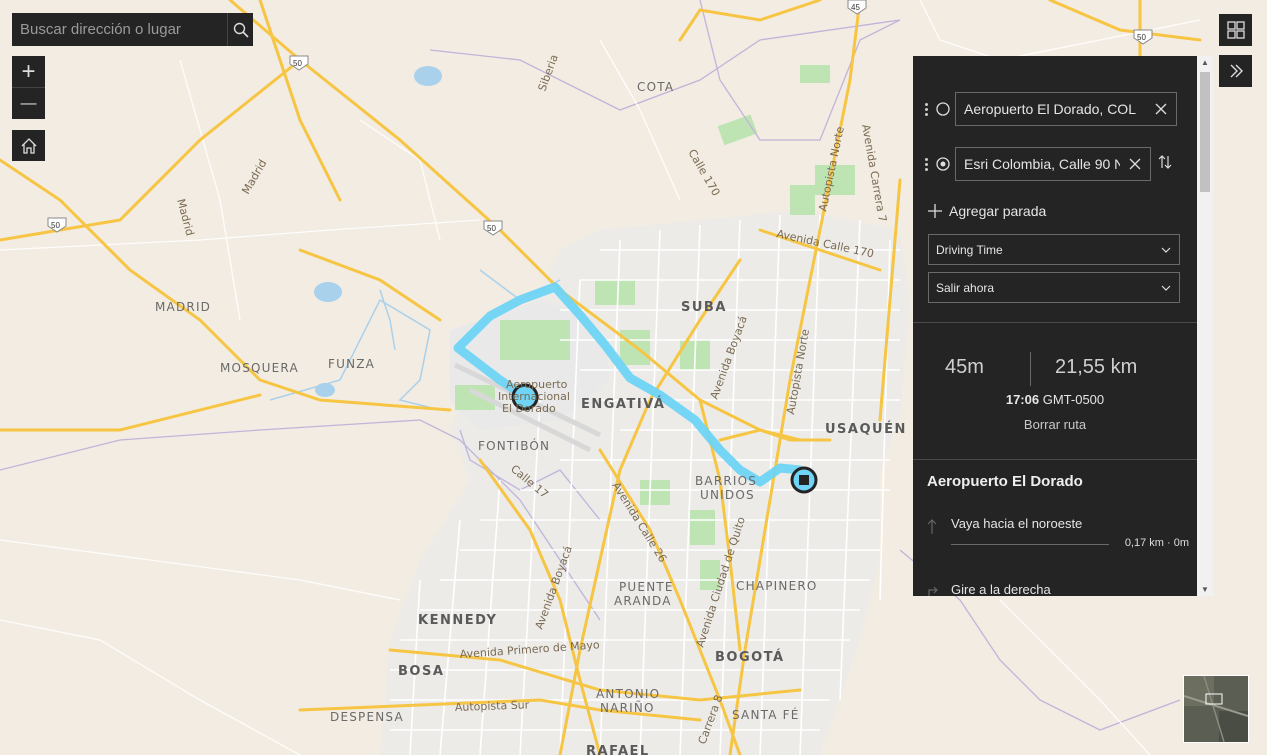 Image resolution: width=1267 pixels, height=755 pixels. Describe the element at coordinates (964, 367) in the screenshot. I see `route-duration: 45m` at that location.